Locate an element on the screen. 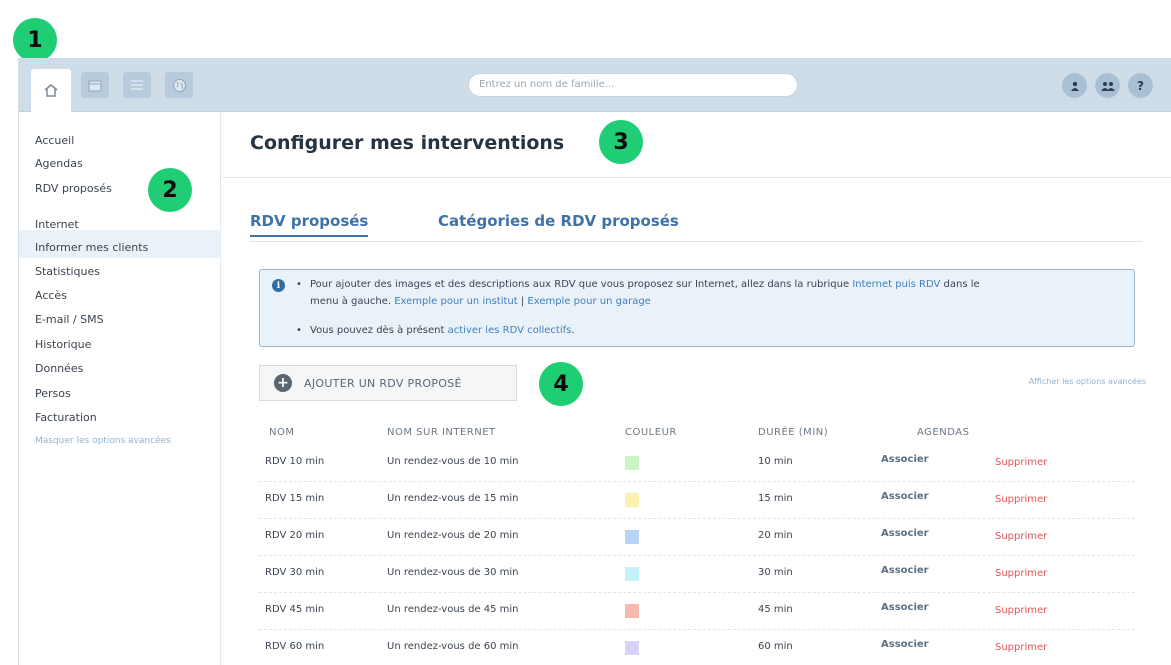 The height and width of the screenshot is (665, 1171). add-rdv-label: AJOUTER UN RDV PROPOSÉ is located at coordinates (383, 383).